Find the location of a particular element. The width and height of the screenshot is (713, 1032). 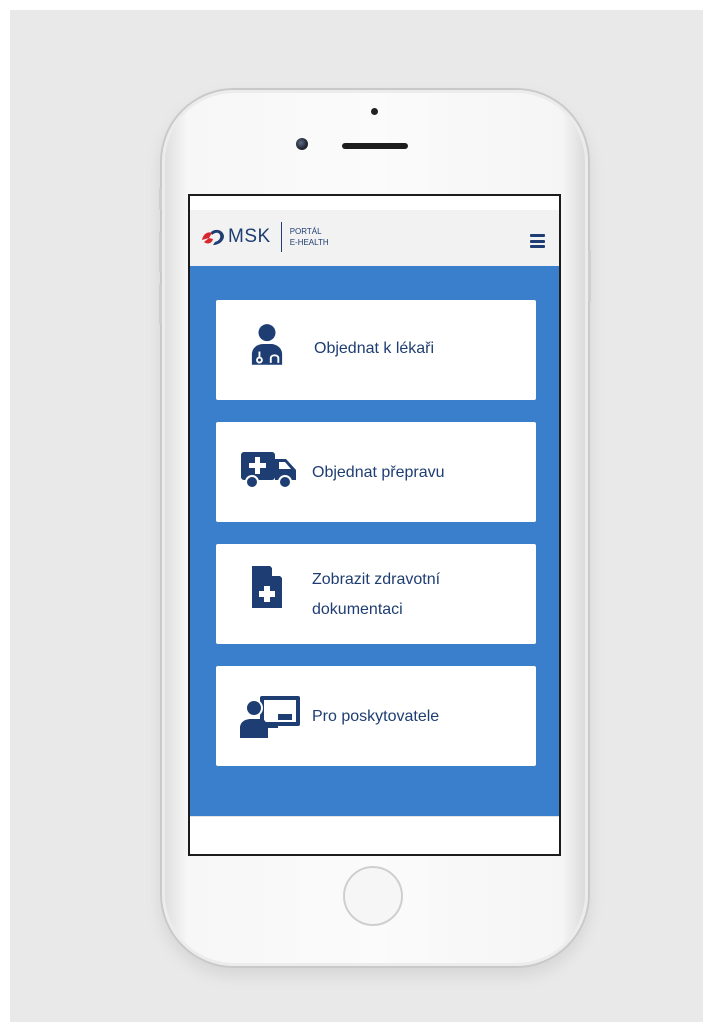

home-button is located at coordinates (373, 896).